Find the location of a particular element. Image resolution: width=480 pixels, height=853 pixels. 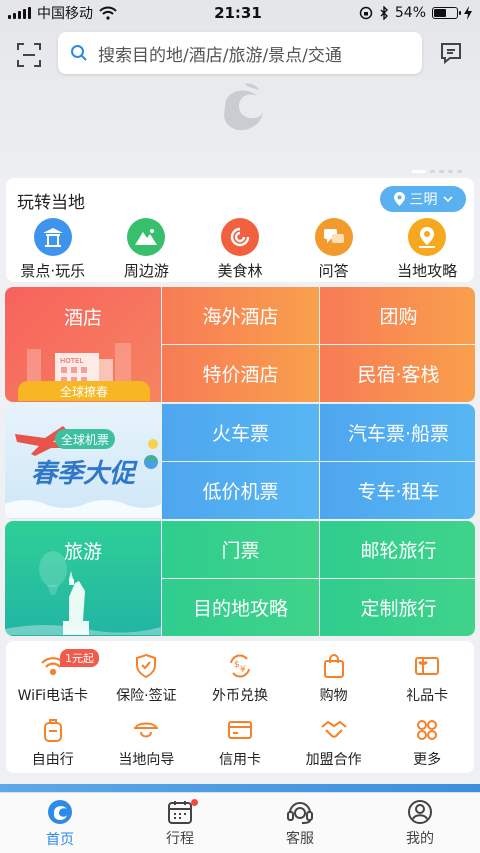

spring-sale-banner: 全球机票 春季大促 is located at coordinates (83, 472).